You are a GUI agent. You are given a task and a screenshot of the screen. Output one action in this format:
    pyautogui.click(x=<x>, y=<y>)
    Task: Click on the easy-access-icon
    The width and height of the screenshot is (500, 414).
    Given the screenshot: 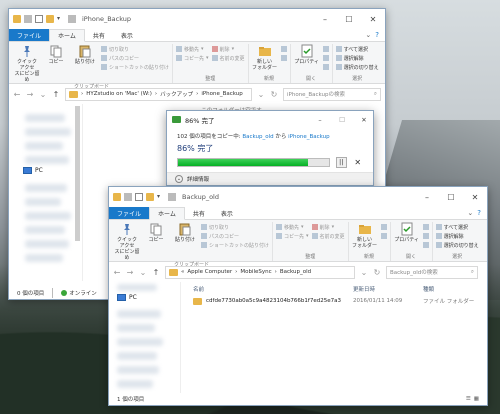 What is the action you would take?
    pyautogui.click(x=283, y=58)
    